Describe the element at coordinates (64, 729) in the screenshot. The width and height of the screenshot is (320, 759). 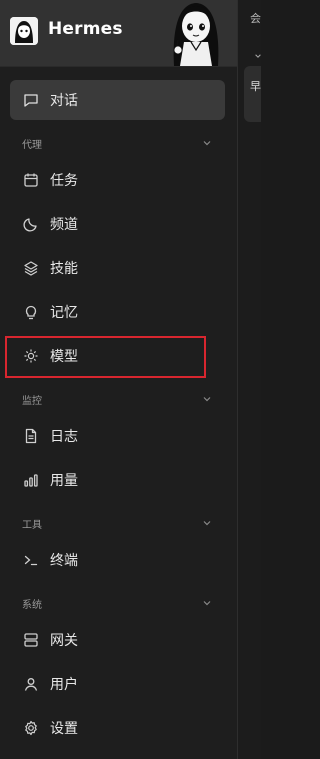
I see `nav-label-settings: 设置` at that location.